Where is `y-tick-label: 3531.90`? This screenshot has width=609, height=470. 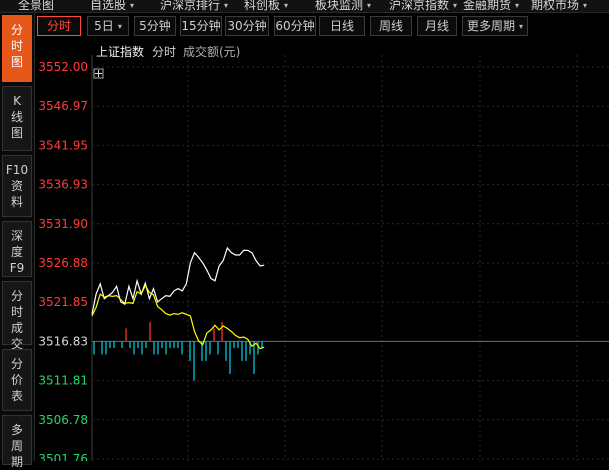
y-tick-label: 3531.90 is located at coordinates (63, 224).